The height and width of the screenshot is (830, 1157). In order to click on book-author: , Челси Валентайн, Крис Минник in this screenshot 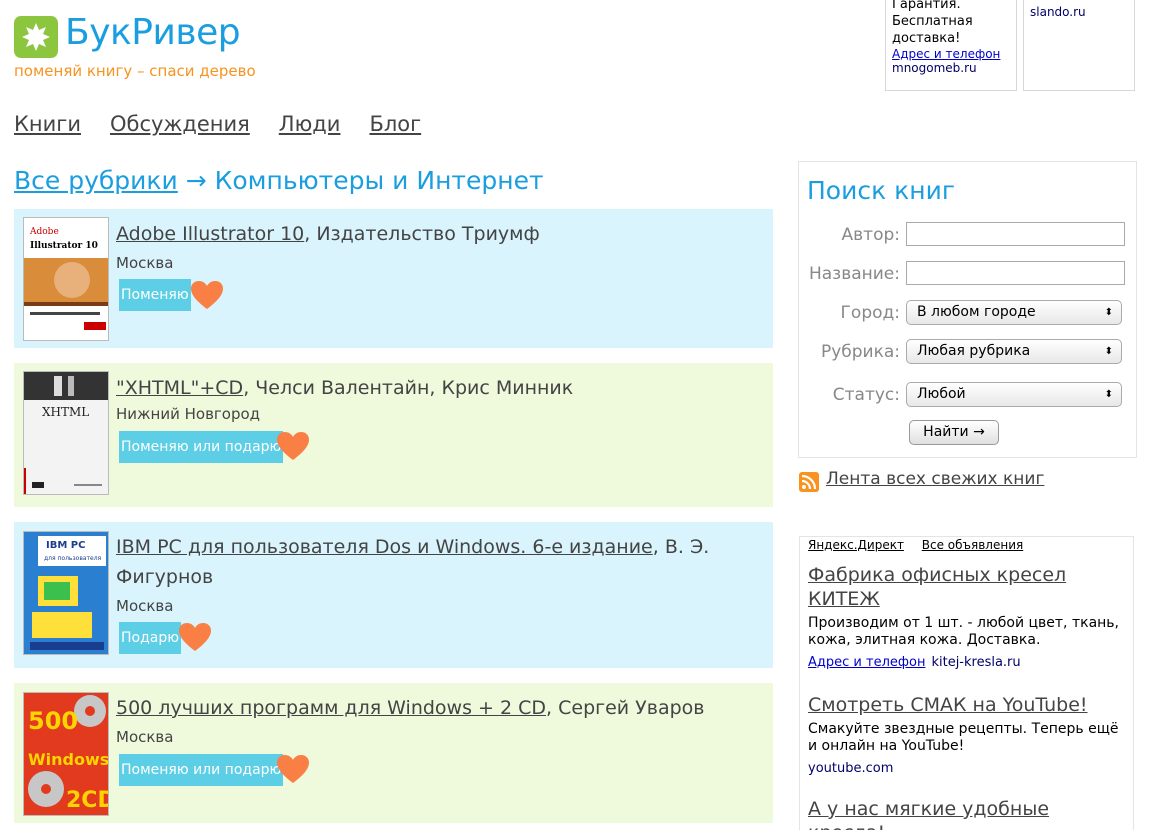, I will do `click(408, 388)`.